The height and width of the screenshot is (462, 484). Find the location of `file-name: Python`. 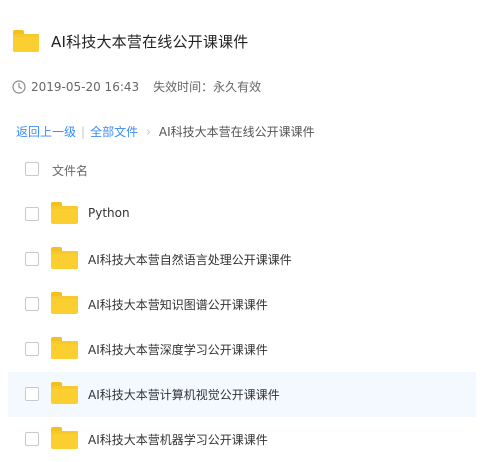

file-name: Python is located at coordinates (109, 213).